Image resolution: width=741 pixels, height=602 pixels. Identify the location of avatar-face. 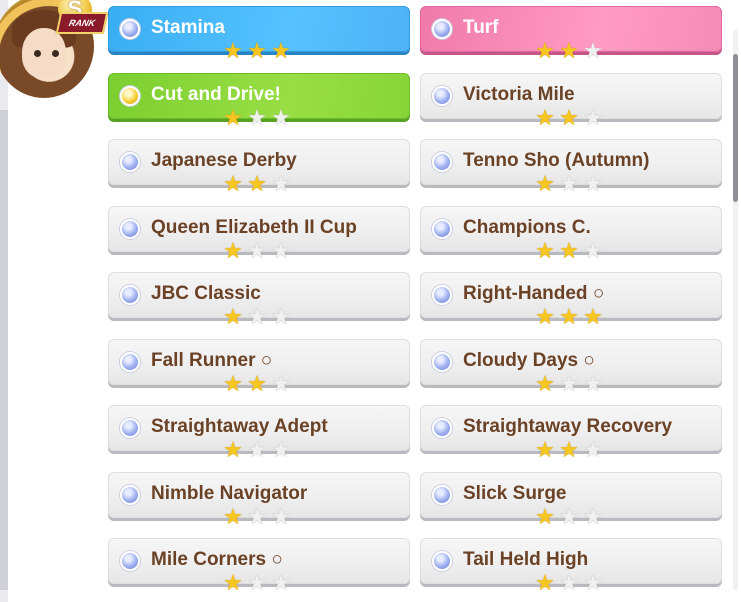
(44, 53).